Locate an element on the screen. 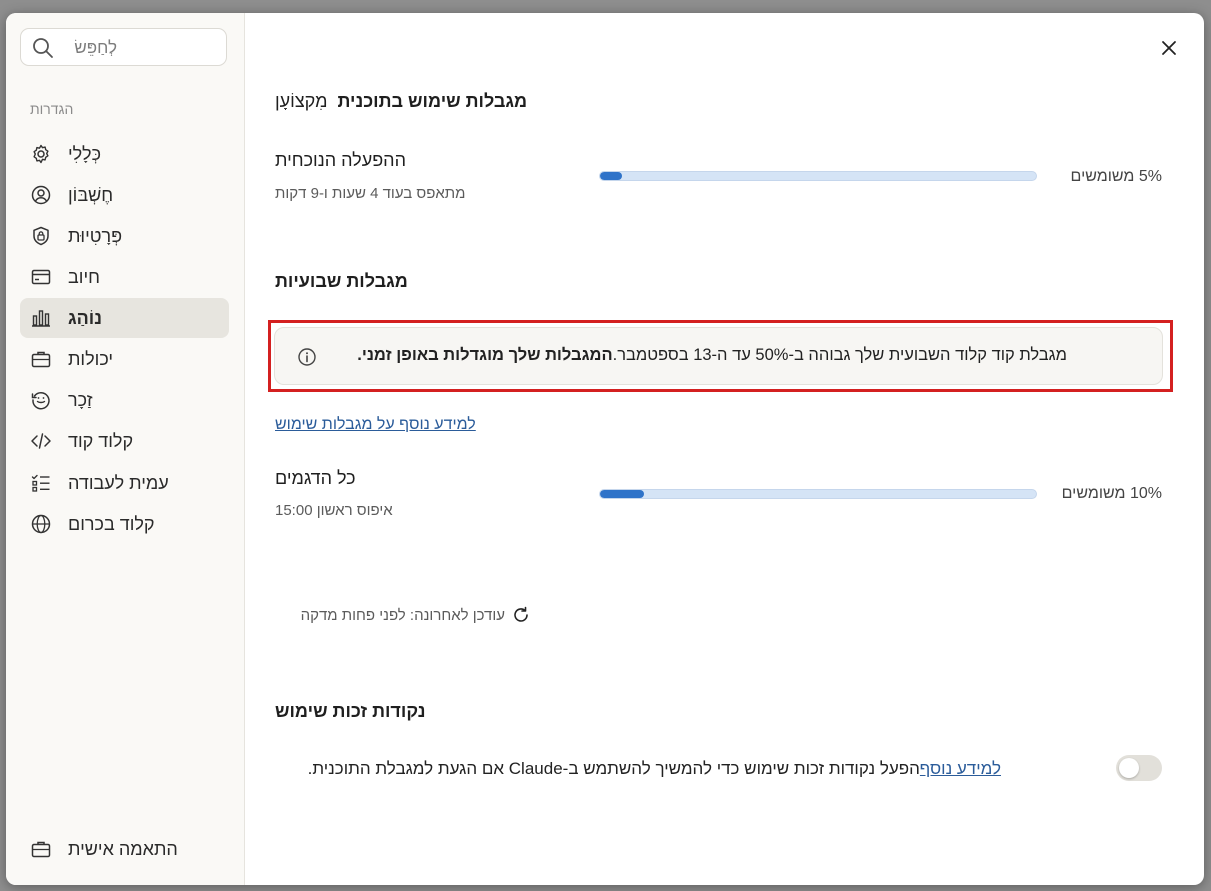 The height and width of the screenshot is (891, 1211). plan-usage-title: מגבלות שימוש בתוכנית is located at coordinates (432, 101).